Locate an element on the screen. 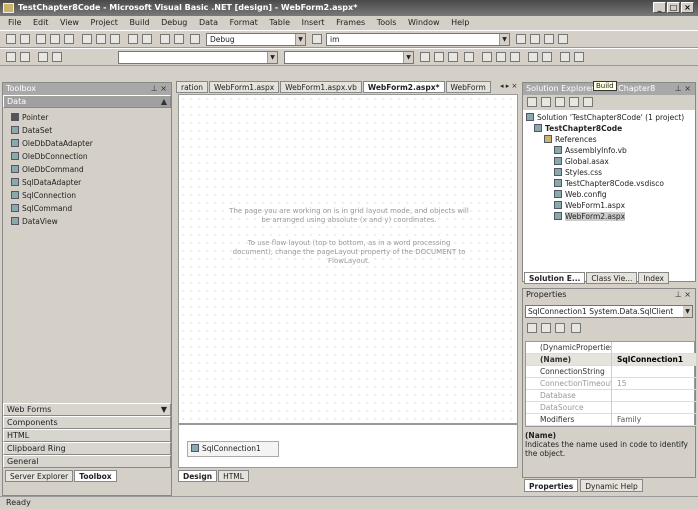 Image resolution: width=698 pixels, height=509 pixels. tab-toolbox: Toolbox is located at coordinates (95, 476).